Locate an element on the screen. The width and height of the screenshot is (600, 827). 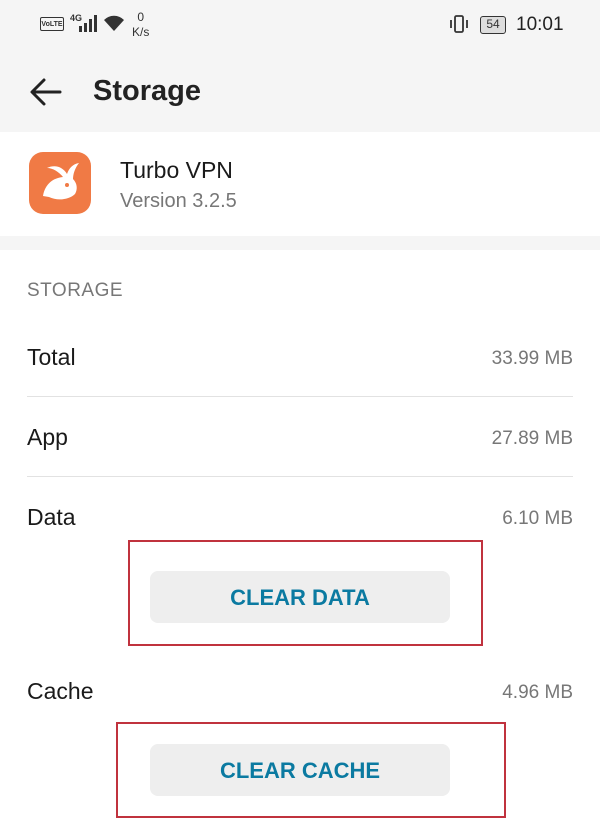
speed-value: 0 is located at coordinates (141, 17).